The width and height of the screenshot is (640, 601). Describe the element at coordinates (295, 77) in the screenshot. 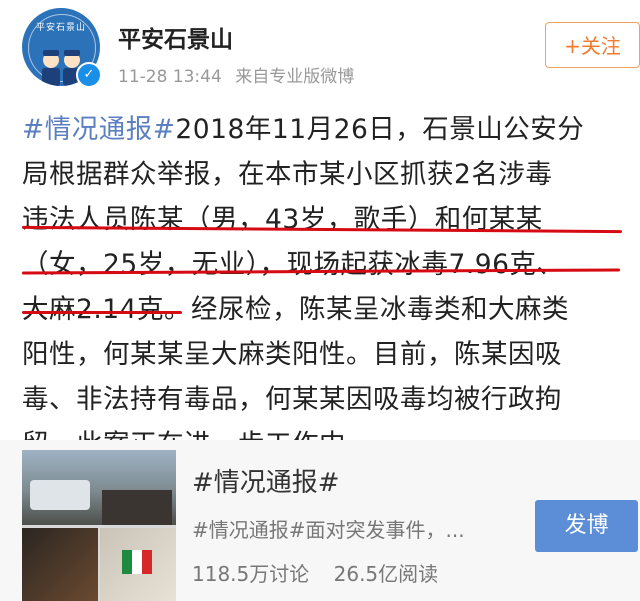

I see `post-source: 来自专业版微博` at that location.